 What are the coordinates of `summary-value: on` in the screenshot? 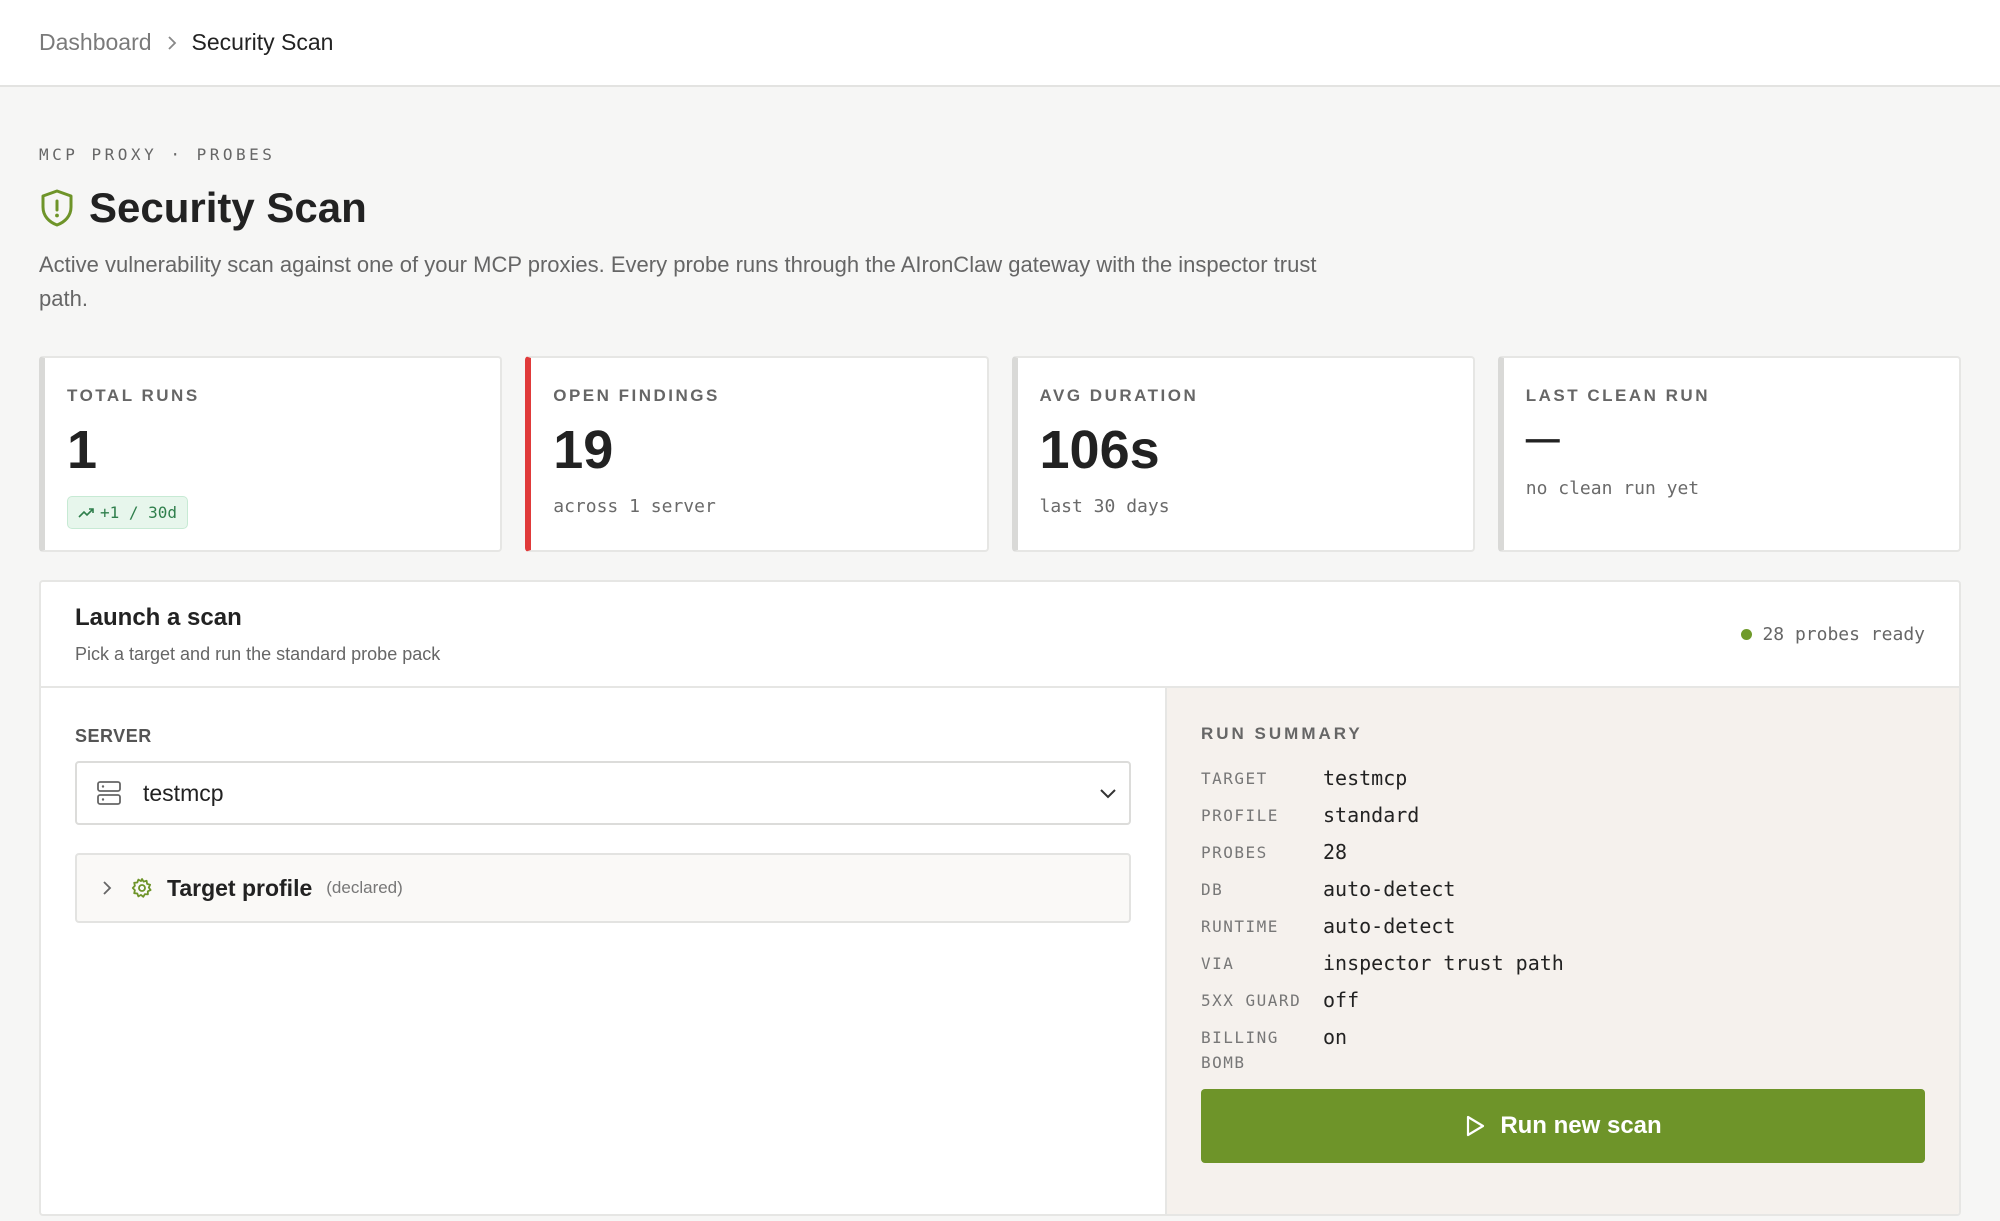 It's located at (1335, 1037).